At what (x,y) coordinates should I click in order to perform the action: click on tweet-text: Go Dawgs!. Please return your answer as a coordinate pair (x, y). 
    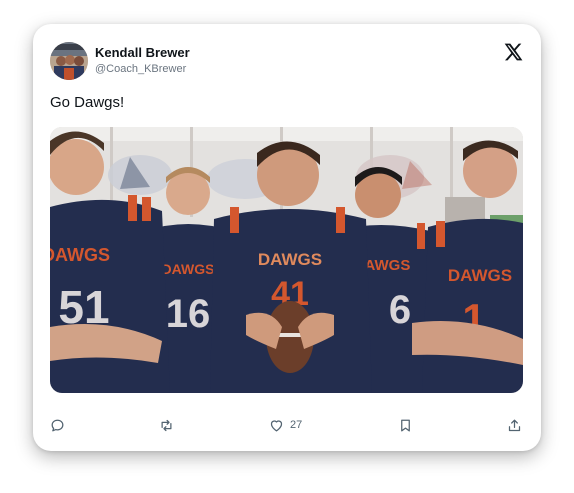
    Looking at the image, I should click on (87, 102).